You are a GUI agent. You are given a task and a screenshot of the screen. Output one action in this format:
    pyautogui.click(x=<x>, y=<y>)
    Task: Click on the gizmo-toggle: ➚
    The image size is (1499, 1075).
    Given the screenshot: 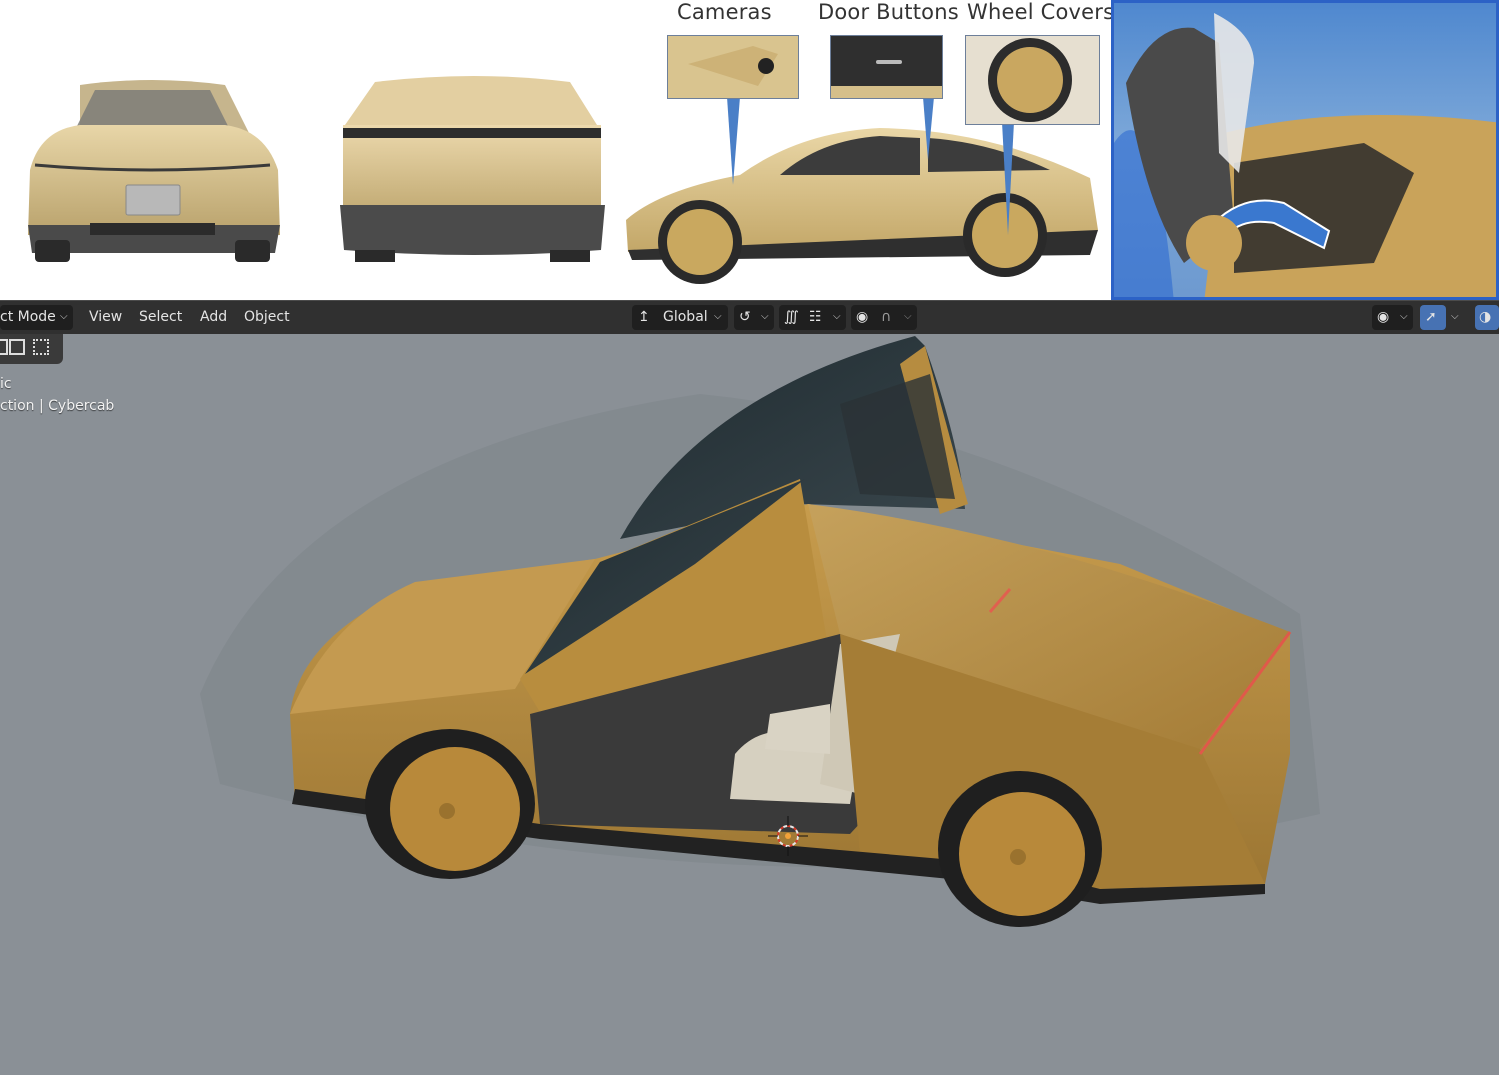 What is the action you would take?
    pyautogui.click(x=1433, y=317)
    